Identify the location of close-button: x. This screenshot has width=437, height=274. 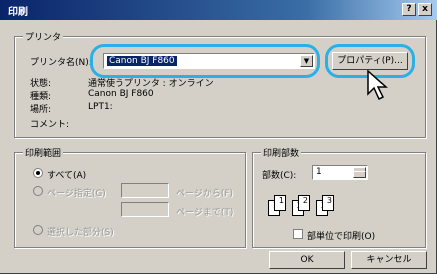
(425, 9).